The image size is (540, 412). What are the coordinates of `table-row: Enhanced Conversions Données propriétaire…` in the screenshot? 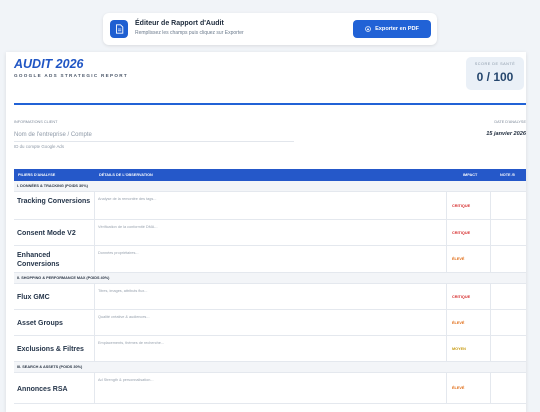 It's located at (270, 259).